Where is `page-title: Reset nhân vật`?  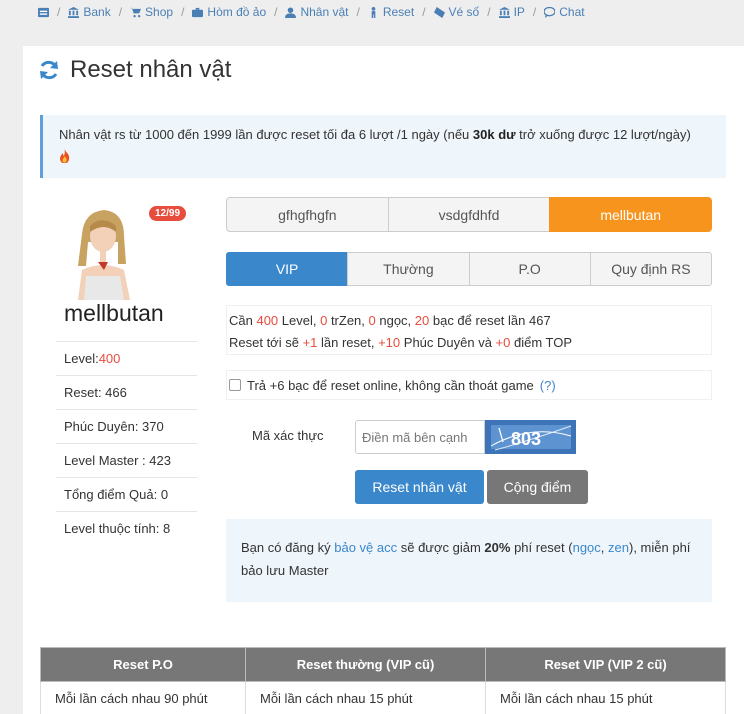 page-title: Reset nhân vật is located at coordinates (134, 70).